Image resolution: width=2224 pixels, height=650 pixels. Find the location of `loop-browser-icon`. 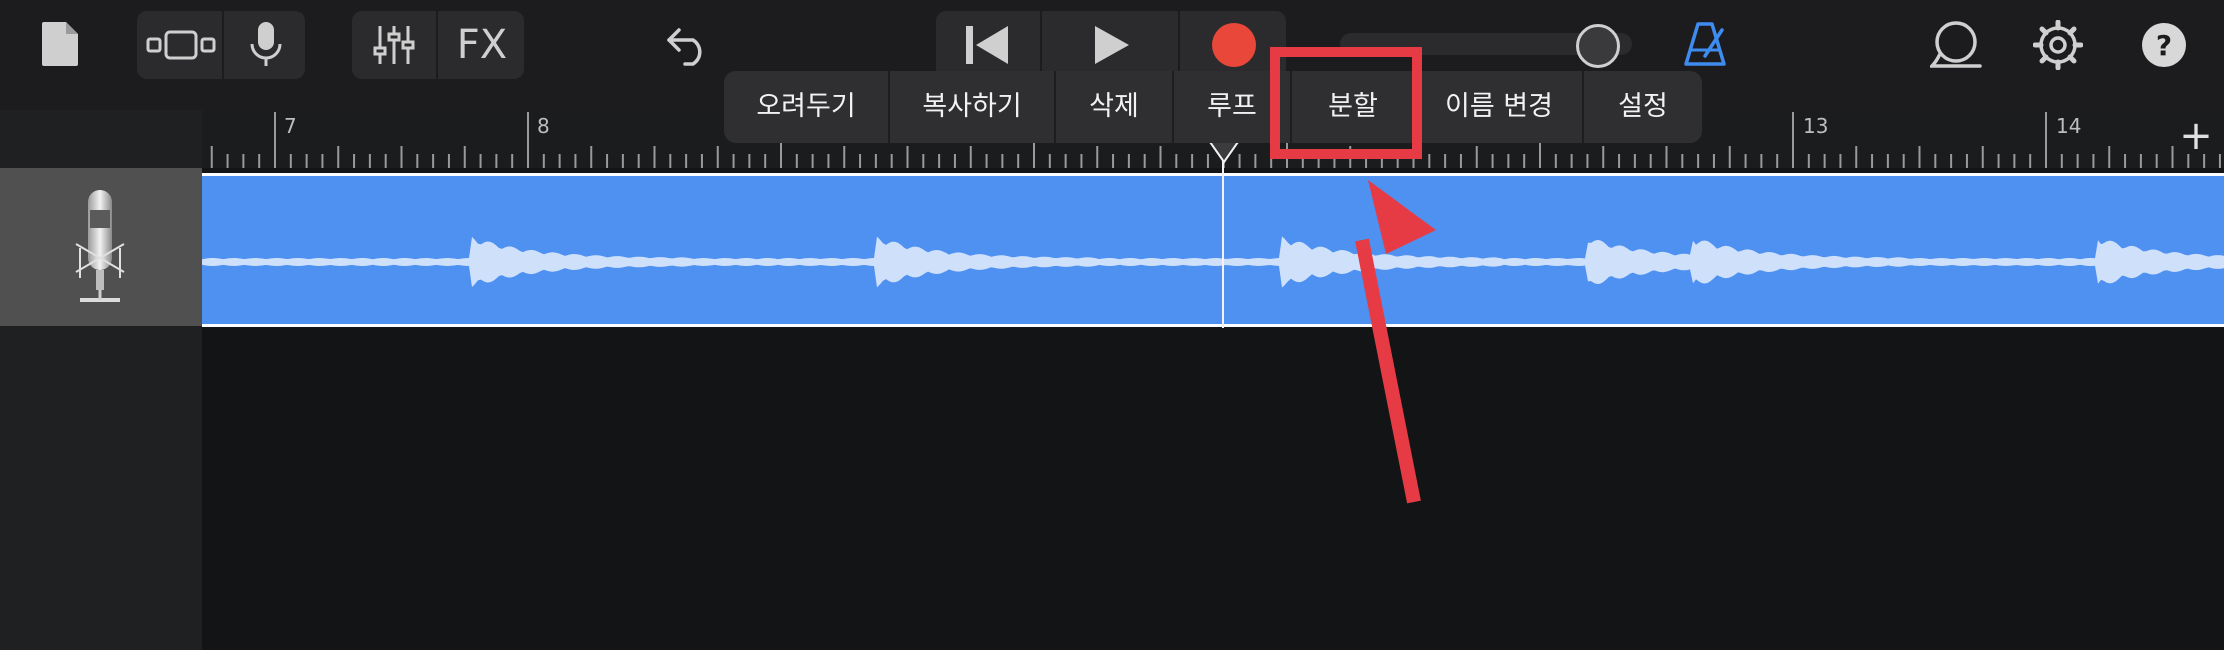

loop-browser-icon is located at coordinates (1956, 45).